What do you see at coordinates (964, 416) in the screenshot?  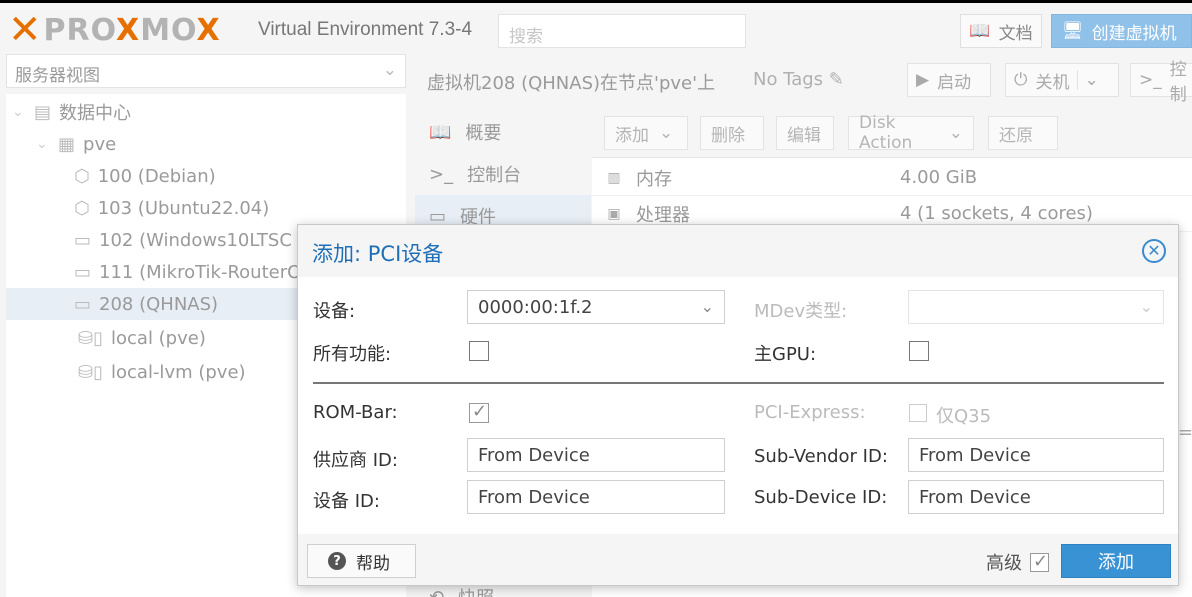 I see `pcie-option-label: 仅Q35` at bounding box center [964, 416].